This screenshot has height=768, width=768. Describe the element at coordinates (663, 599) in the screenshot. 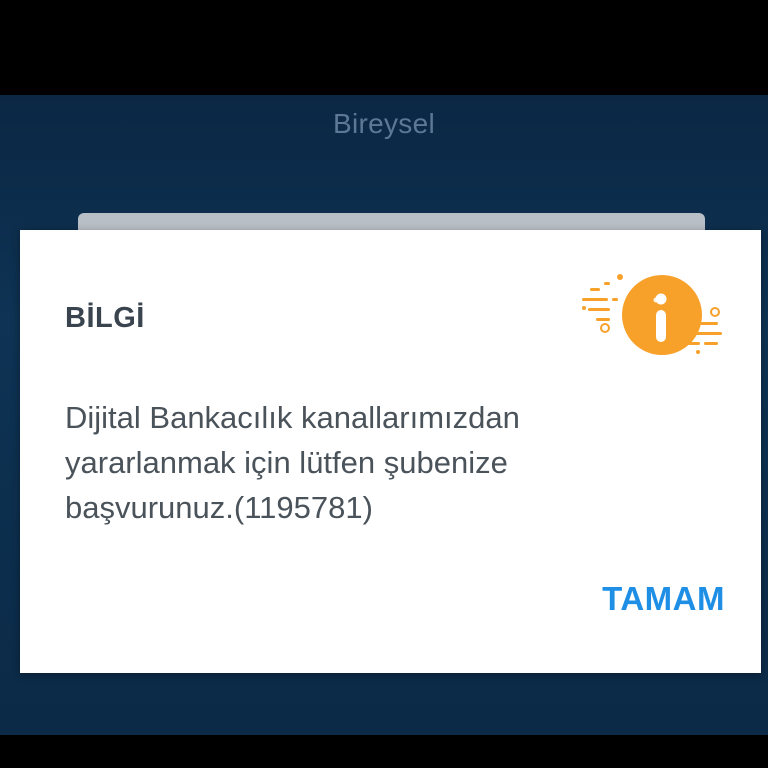

I see `ok-button: TAMAM` at that location.